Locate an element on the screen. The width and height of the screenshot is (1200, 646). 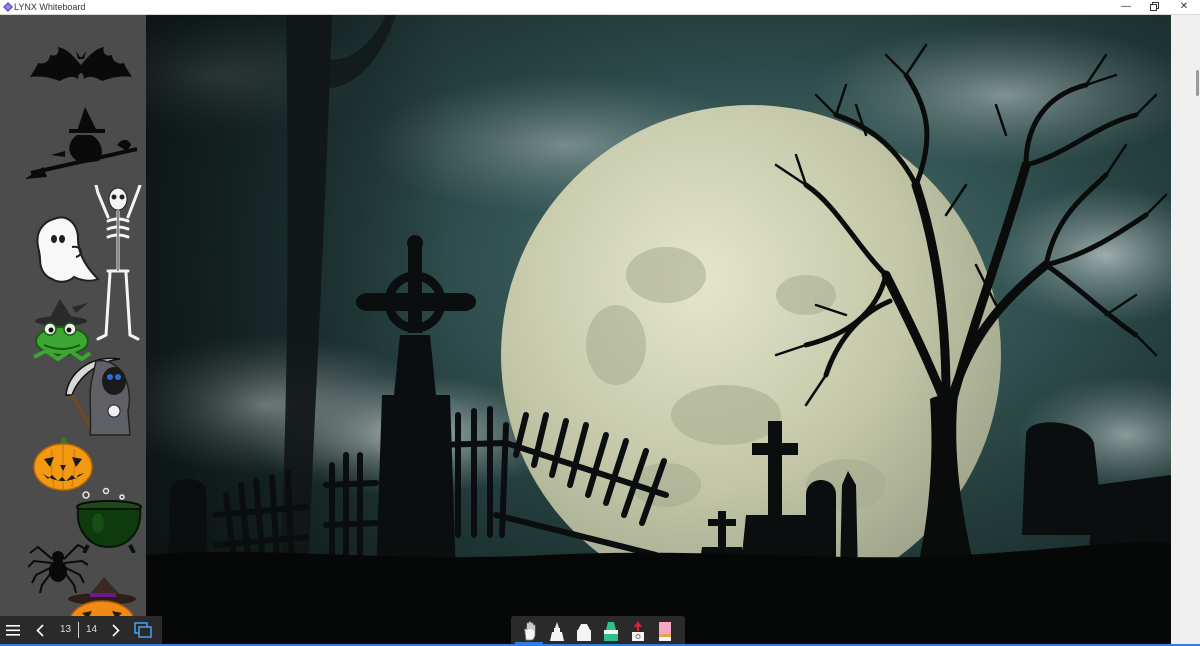
close-button: ✕ is located at coordinates (1184, 7).